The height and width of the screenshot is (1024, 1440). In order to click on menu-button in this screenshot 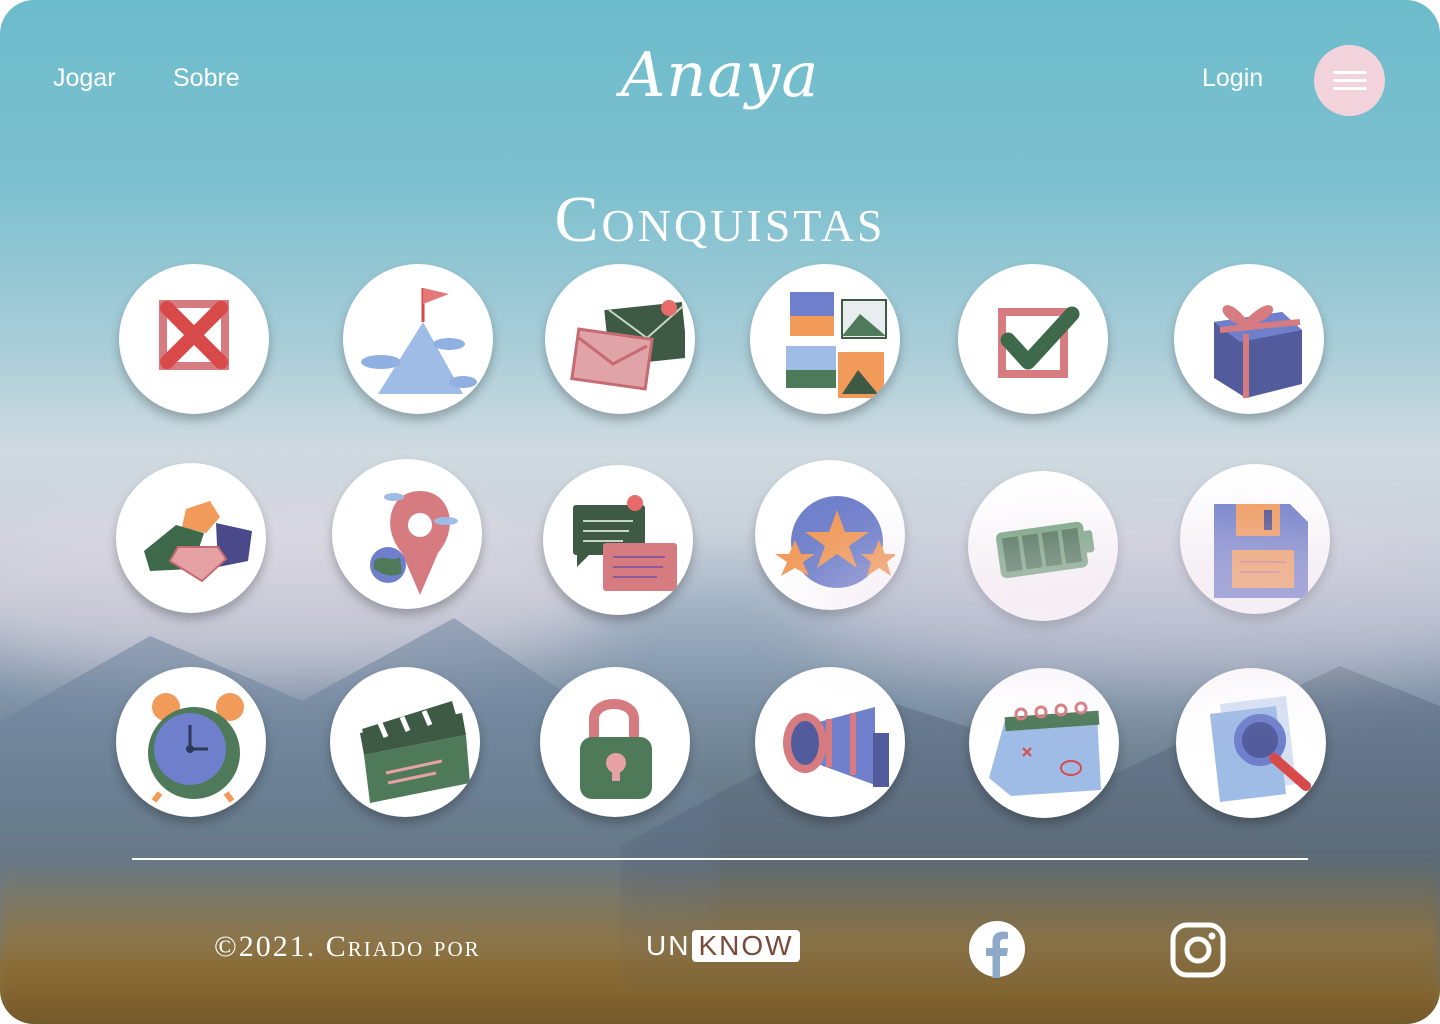, I will do `click(1349, 80)`.